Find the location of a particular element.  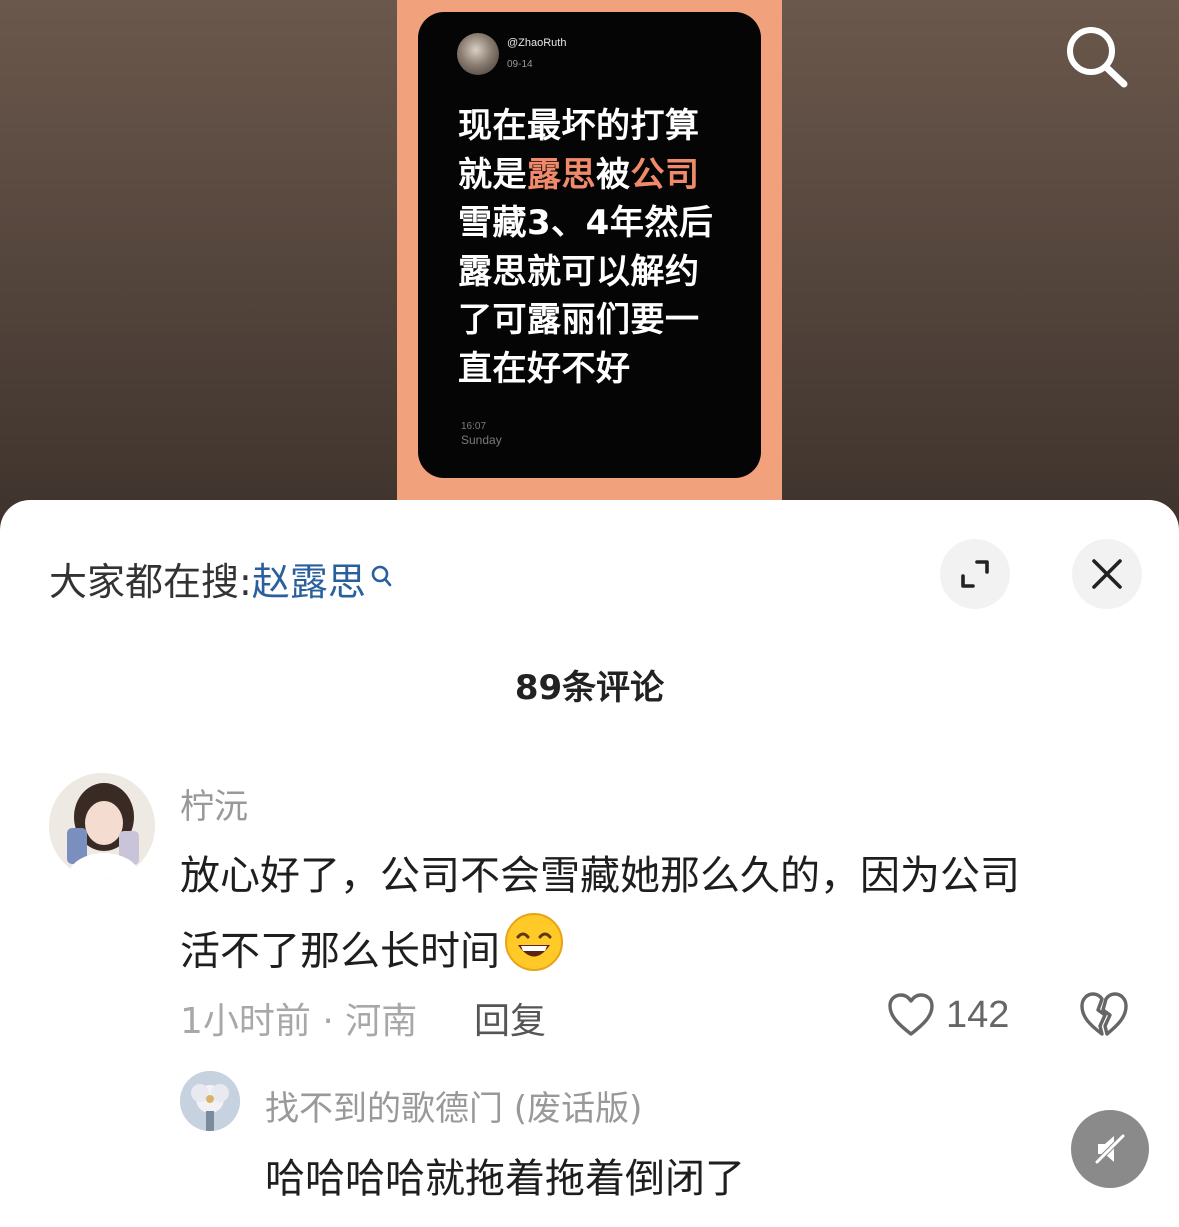

mute-icon is located at coordinates (1110, 1149).